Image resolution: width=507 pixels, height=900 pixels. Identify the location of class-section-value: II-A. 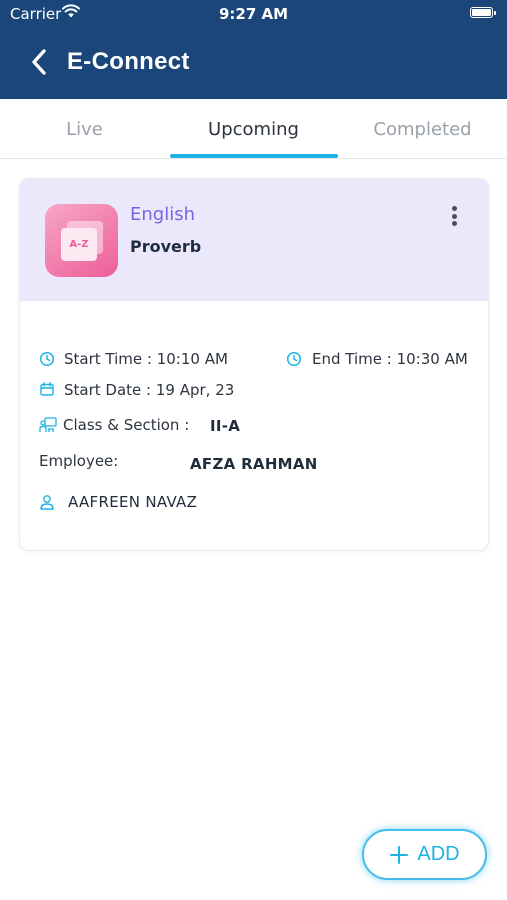
(225, 426).